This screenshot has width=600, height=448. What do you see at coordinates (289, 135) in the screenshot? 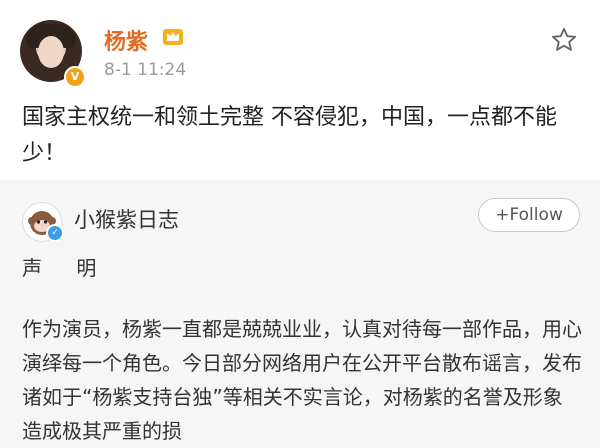
I see `post-body: 国家主权统一和领土完整 不容侵犯，中国，一点都不能少！` at bounding box center [289, 135].